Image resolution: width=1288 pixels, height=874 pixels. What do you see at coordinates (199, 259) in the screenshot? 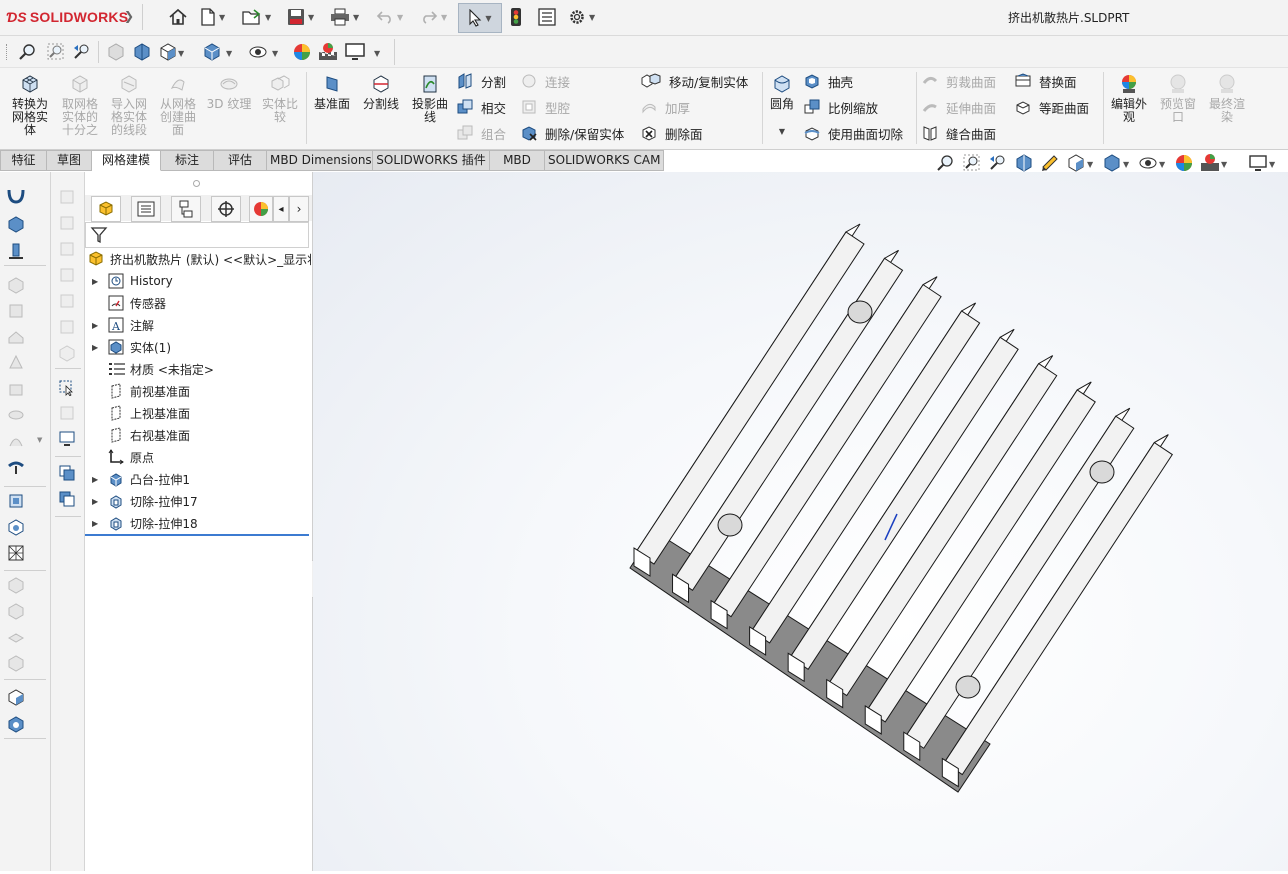
I see `tree-root-part: 挤出机散热片 (默认) <<默认>_显示状` at bounding box center [199, 259].